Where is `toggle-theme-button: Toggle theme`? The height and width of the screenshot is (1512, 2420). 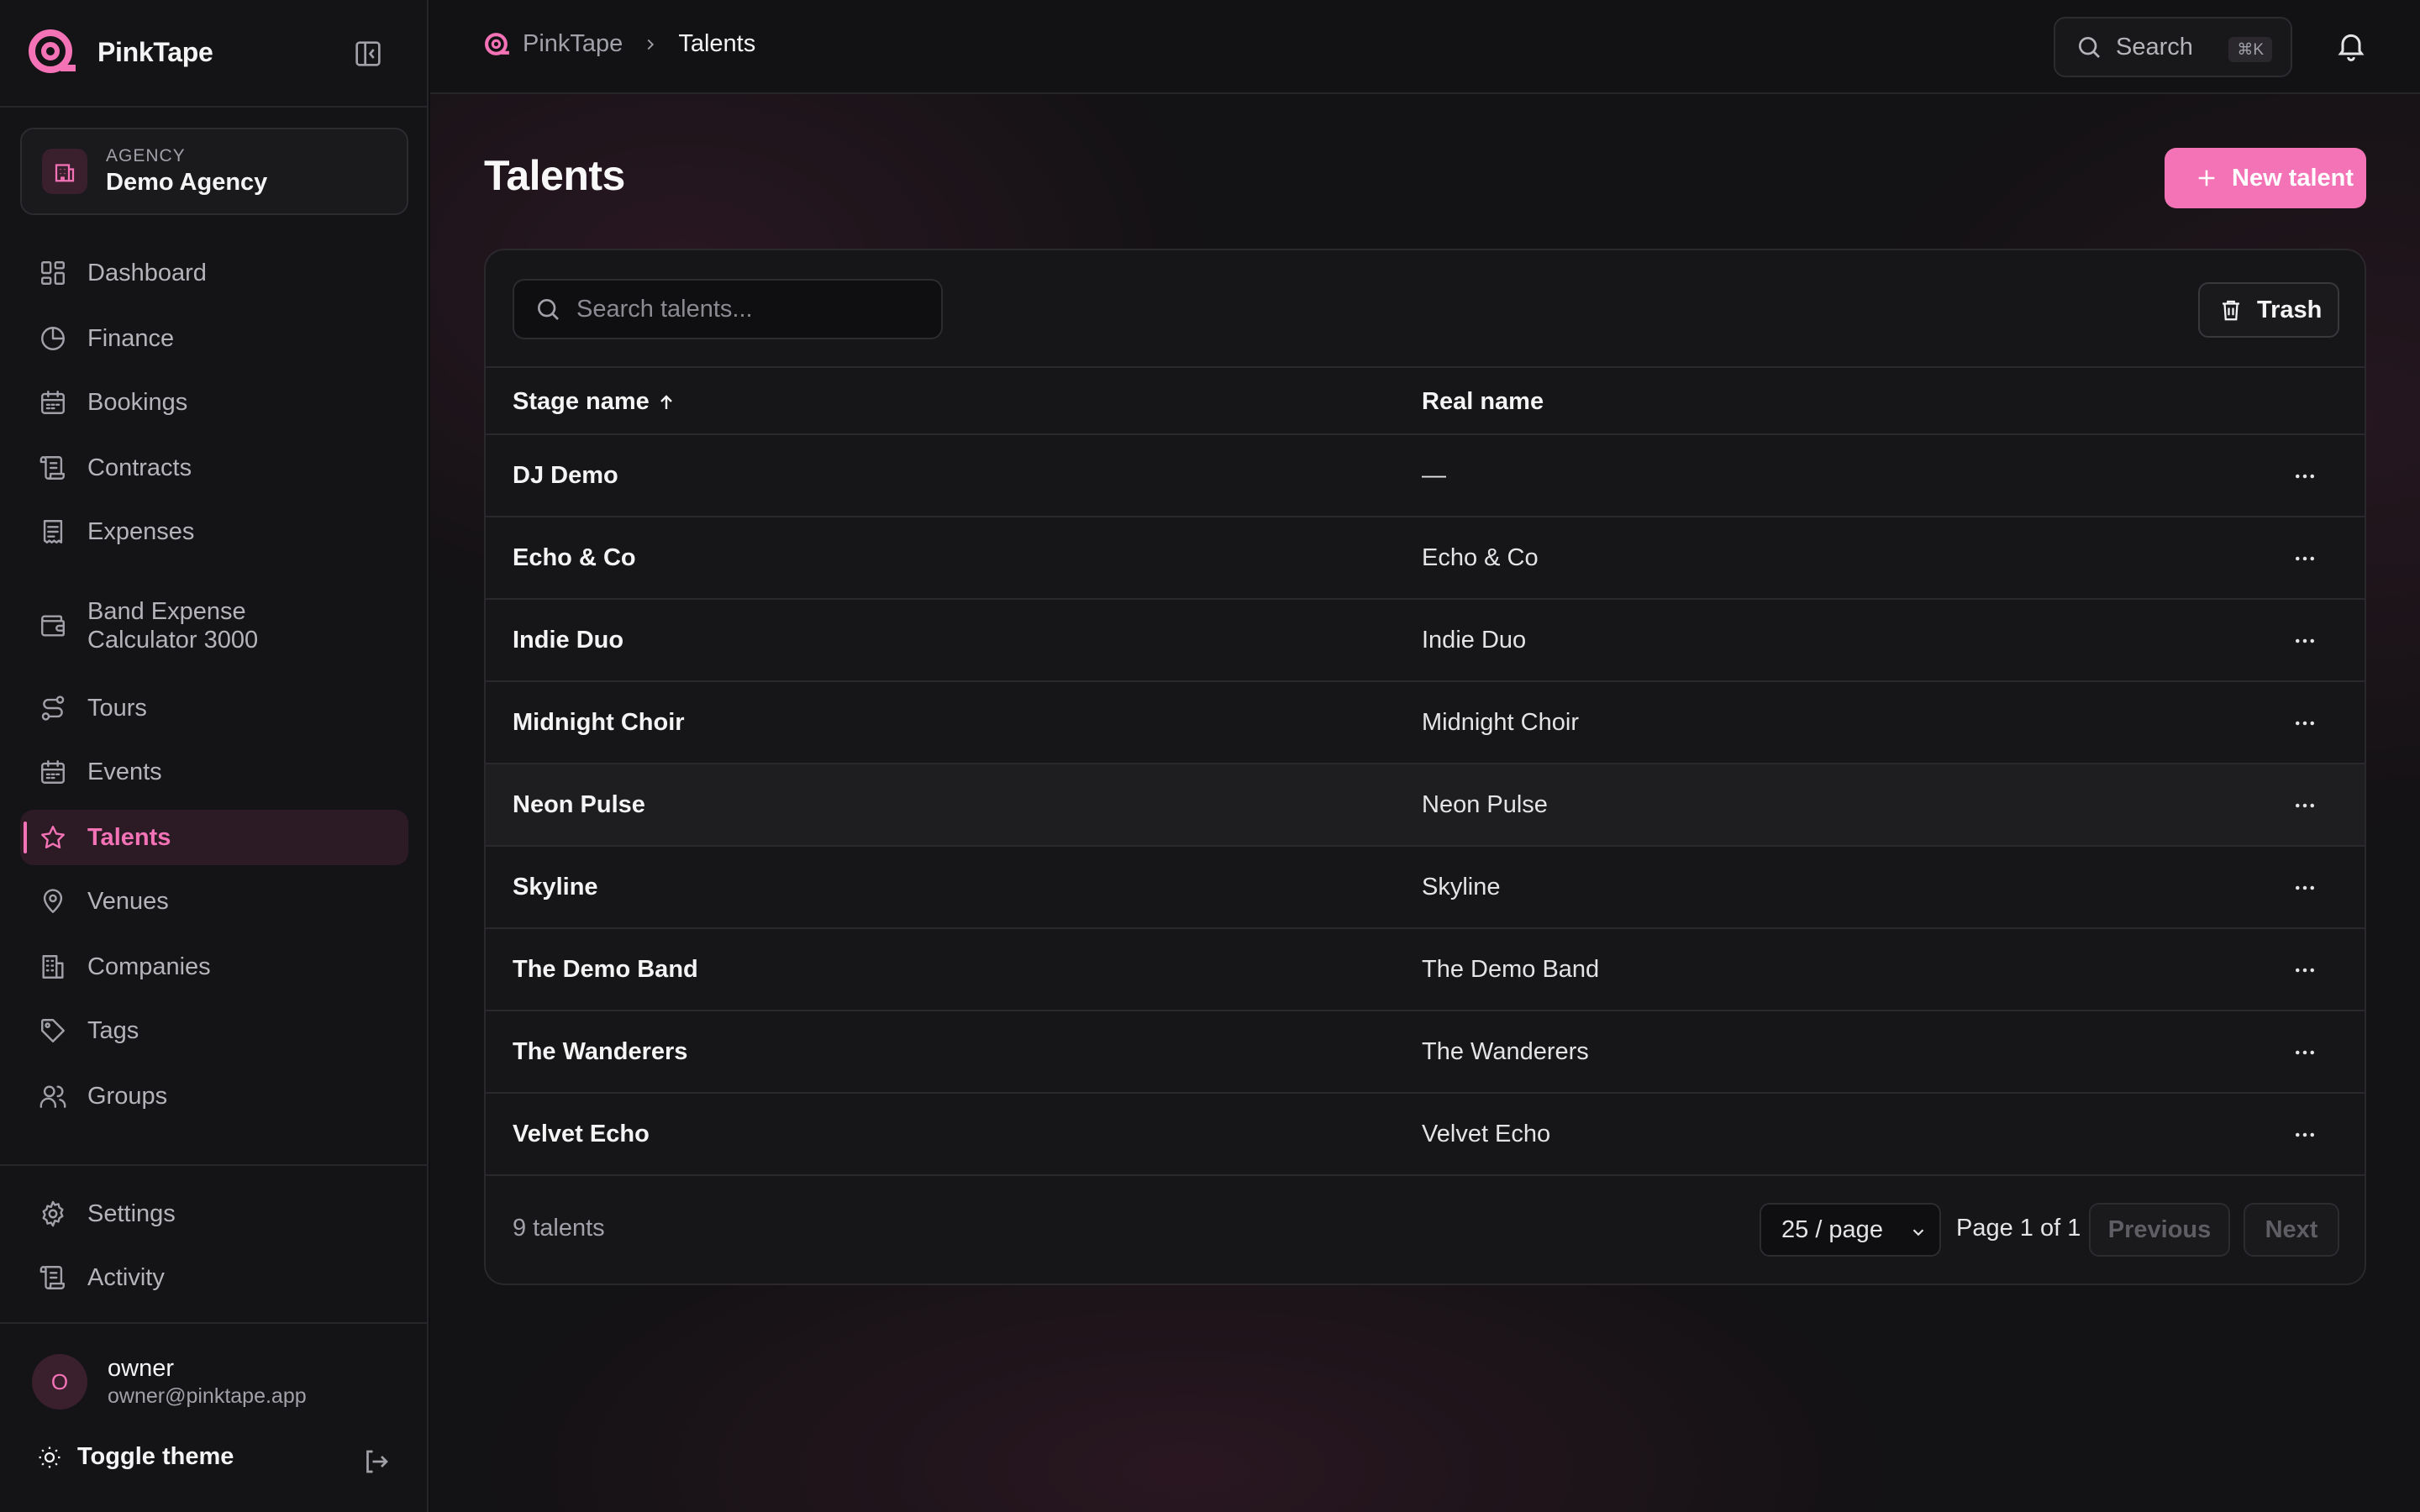 toggle-theme-button: Toggle theme is located at coordinates (135, 1457).